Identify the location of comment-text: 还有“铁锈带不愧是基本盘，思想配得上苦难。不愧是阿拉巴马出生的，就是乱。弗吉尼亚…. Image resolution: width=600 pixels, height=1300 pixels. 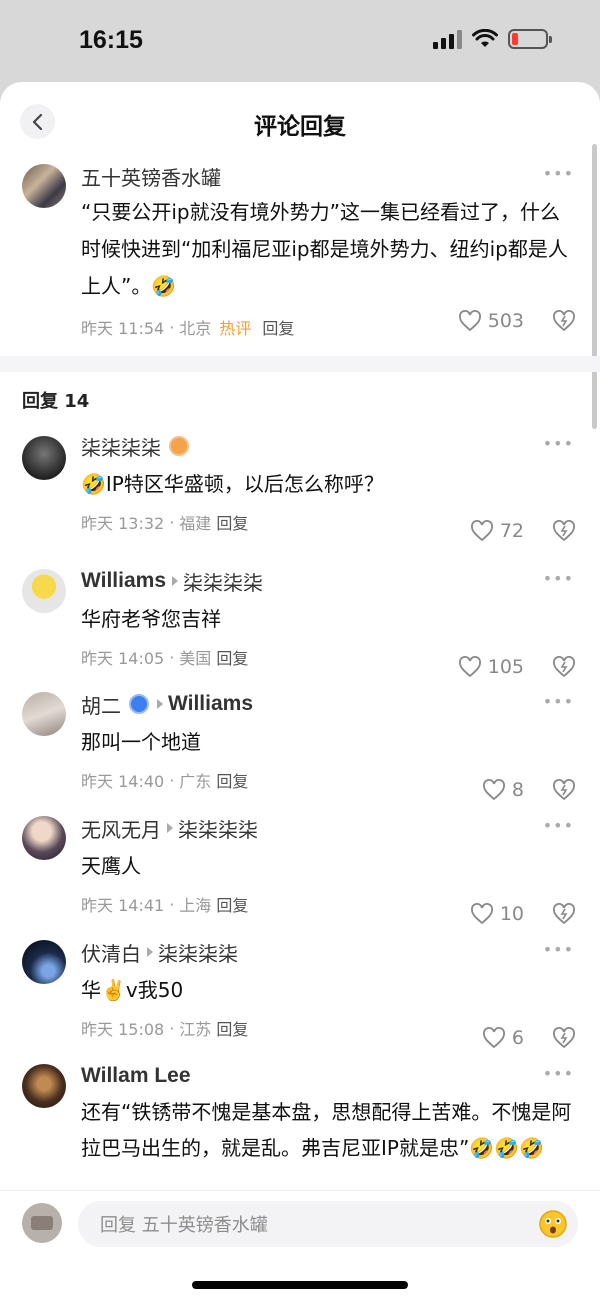
(326, 1130).